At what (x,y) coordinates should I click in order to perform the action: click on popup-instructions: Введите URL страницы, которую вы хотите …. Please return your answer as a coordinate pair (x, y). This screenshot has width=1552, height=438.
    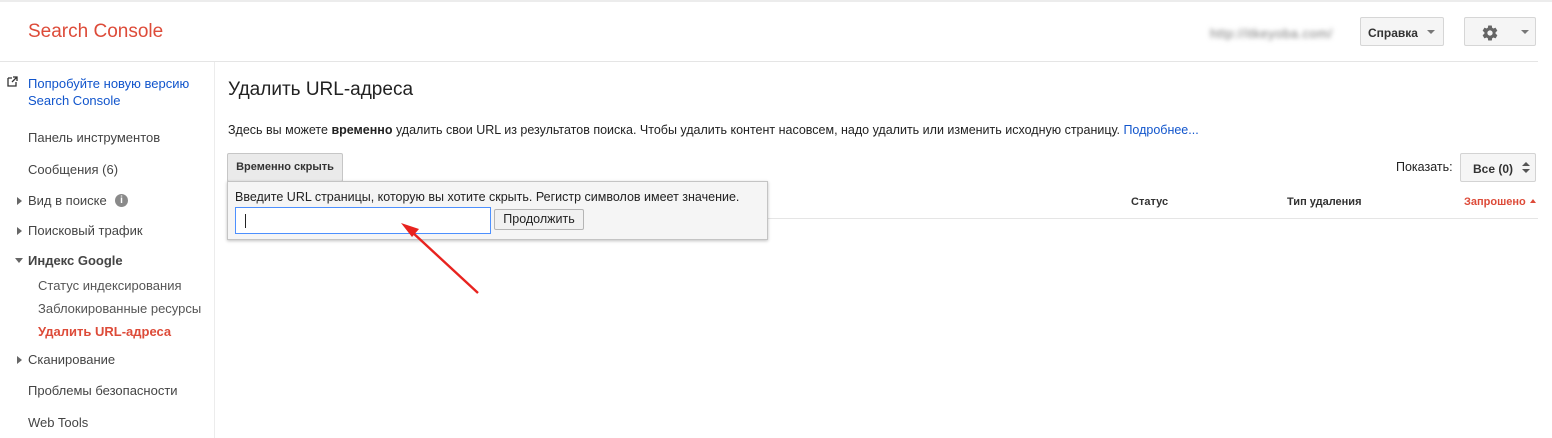
    Looking at the image, I should click on (487, 197).